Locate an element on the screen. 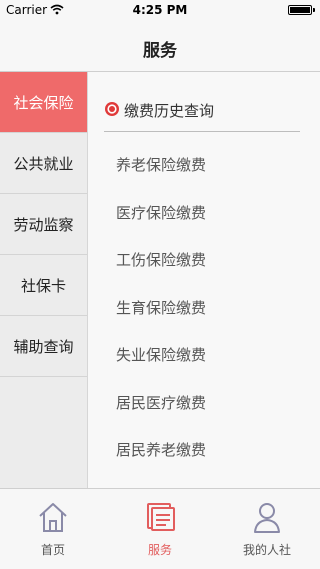  tab-label: 我的人社 is located at coordinates (266, 550).